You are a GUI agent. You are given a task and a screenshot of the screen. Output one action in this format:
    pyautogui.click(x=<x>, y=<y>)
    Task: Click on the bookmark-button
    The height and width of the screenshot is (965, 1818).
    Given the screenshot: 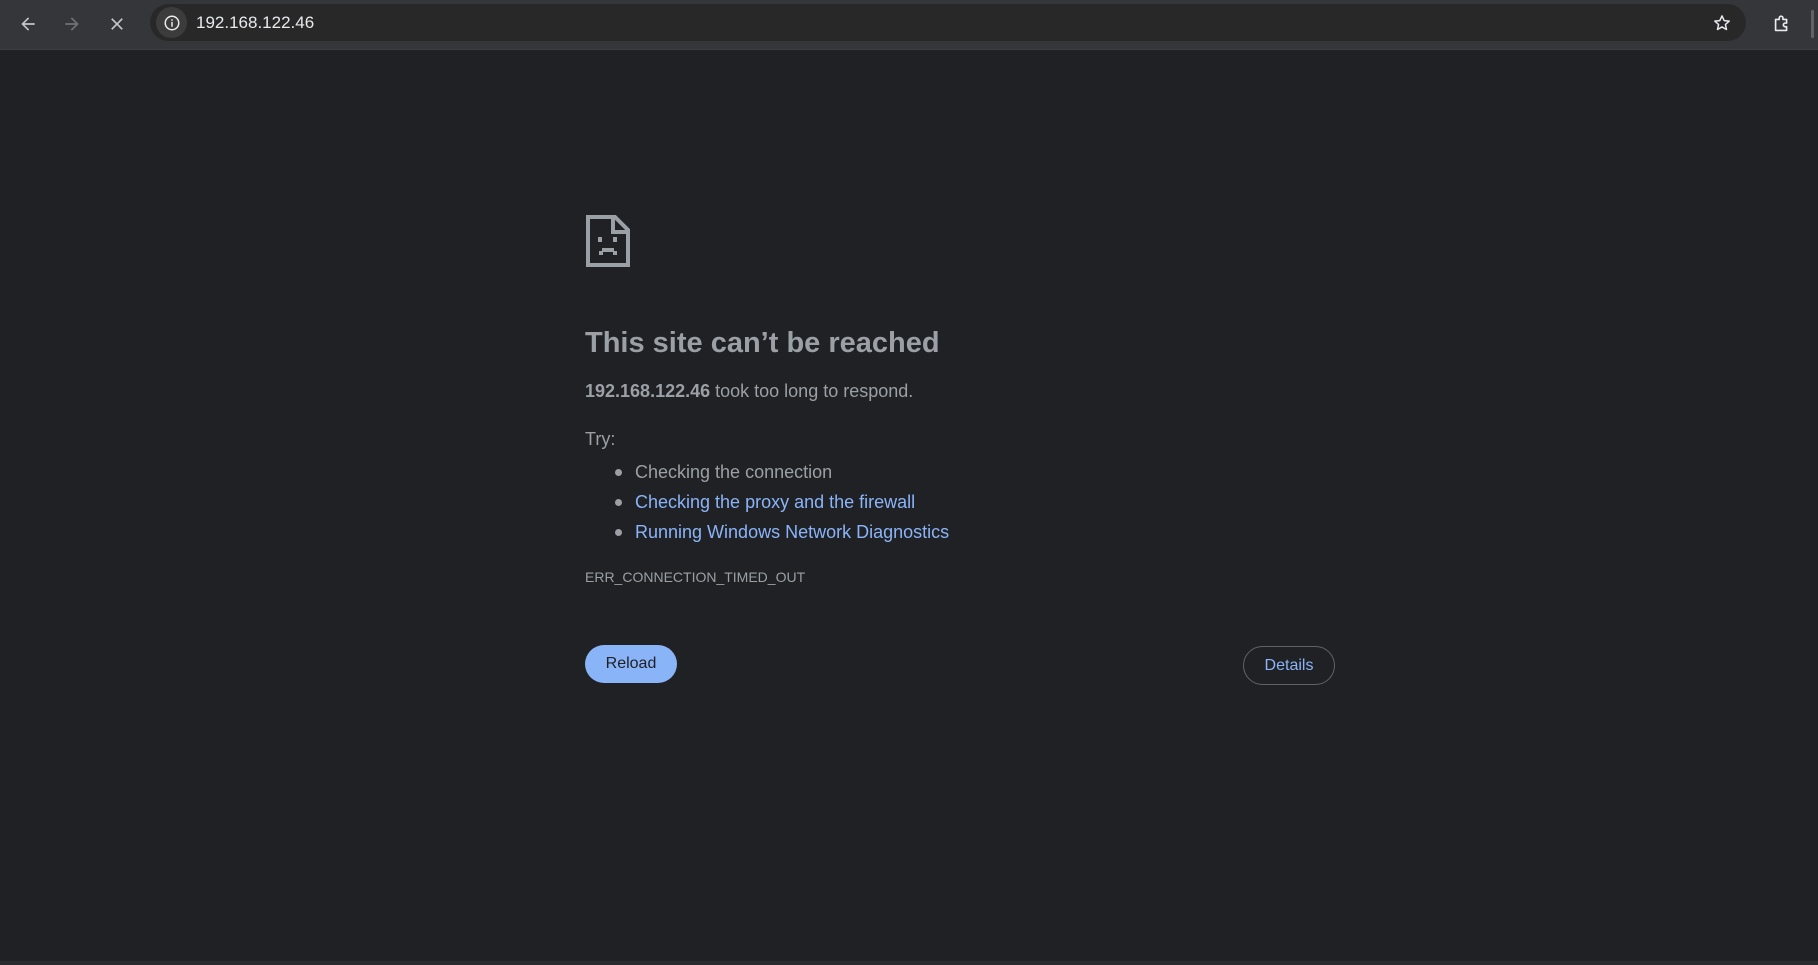 What is the action you would take?
    pyautogui.click(x=1721, y=22)
    